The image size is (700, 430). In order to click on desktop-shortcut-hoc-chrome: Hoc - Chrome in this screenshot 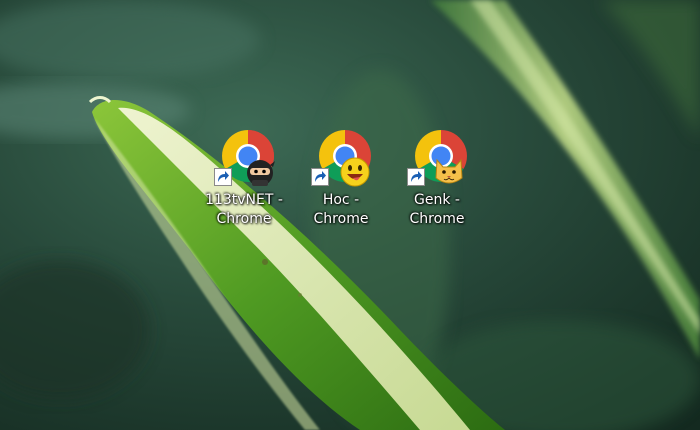, I will do `click(341, 180)`.